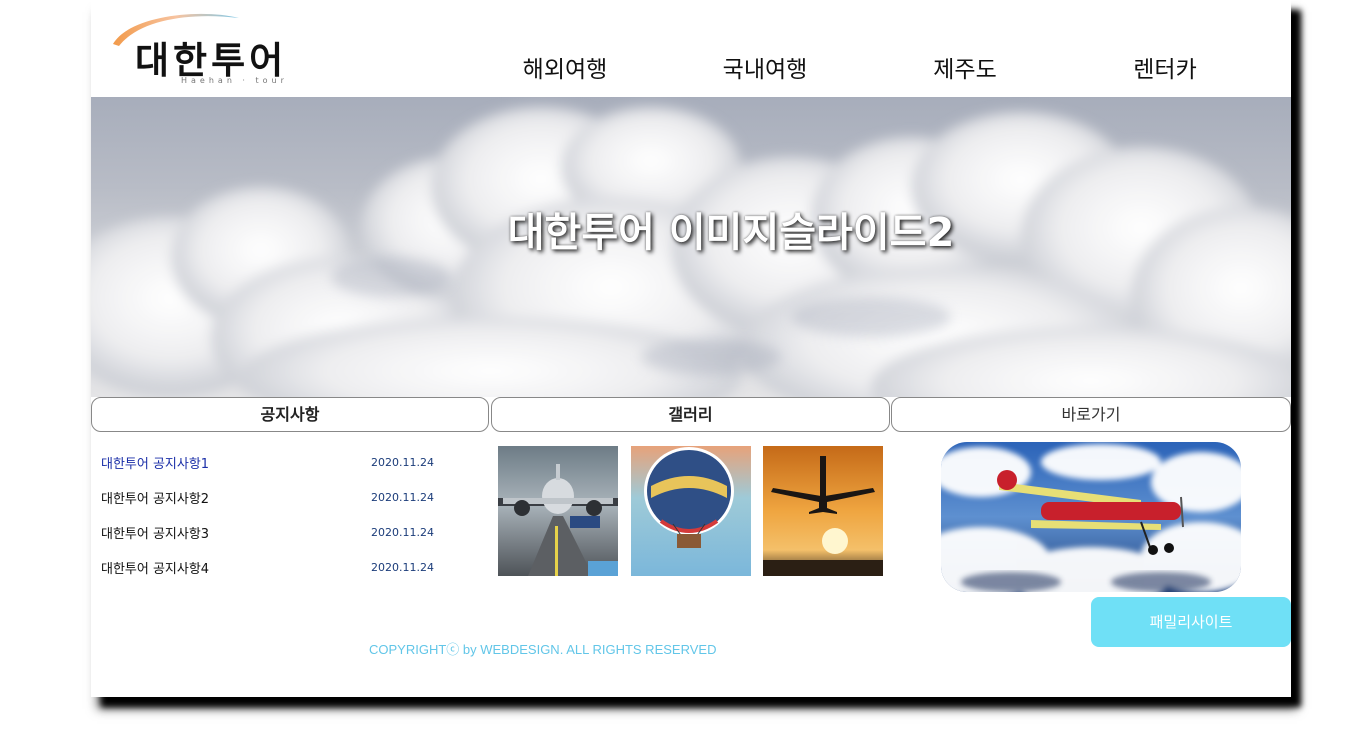  I want to click on tab-notice: 공지사항, so click(290, 414).